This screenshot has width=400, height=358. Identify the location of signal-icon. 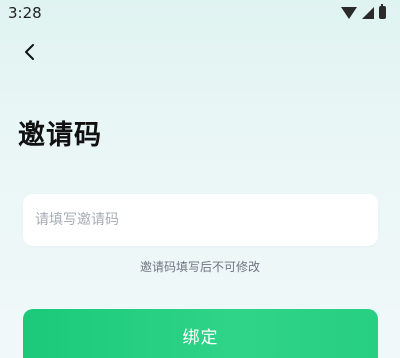
(368, 12).